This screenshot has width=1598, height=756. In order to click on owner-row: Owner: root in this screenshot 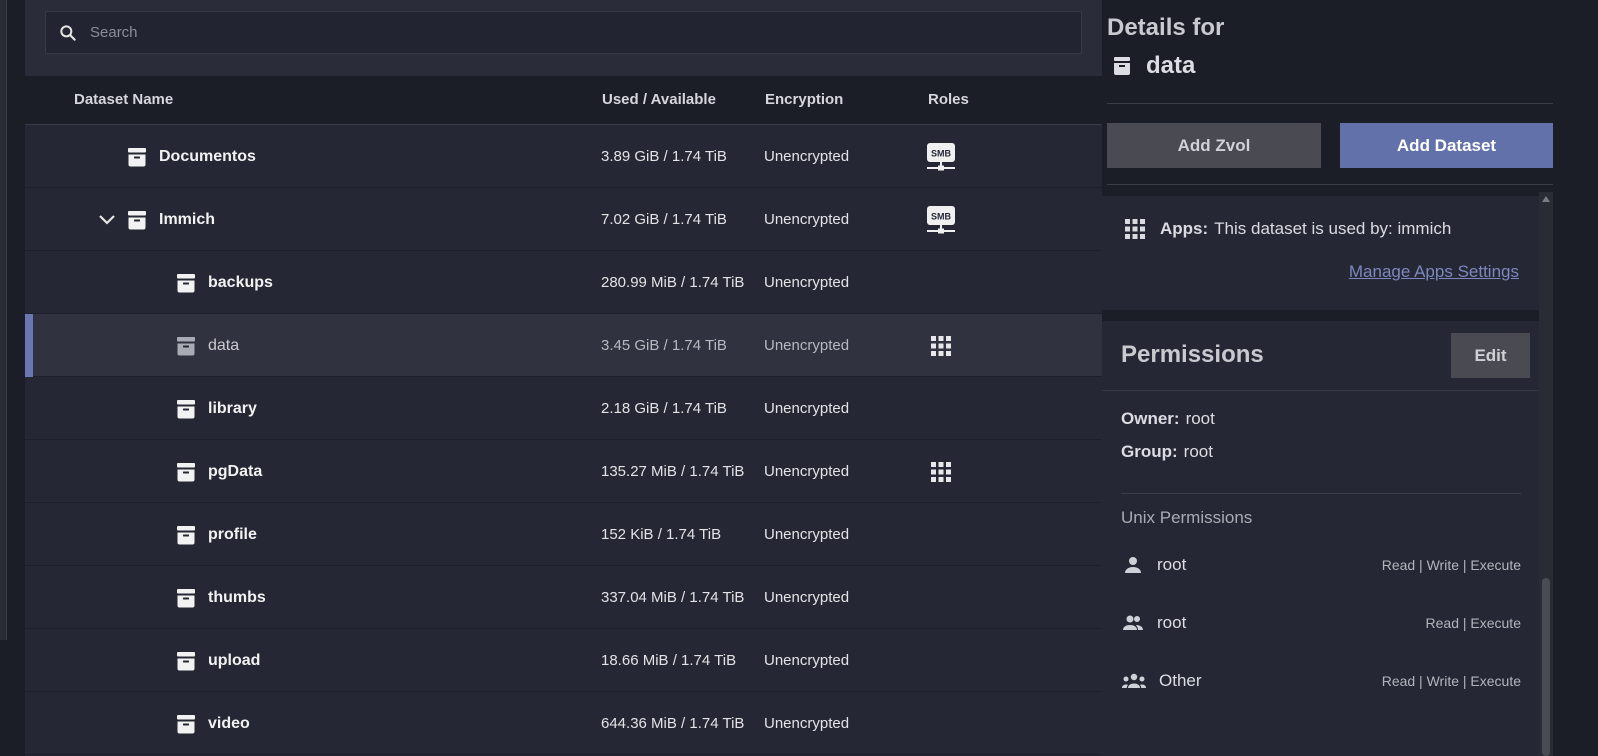, I will do `click(1168, 419)`.